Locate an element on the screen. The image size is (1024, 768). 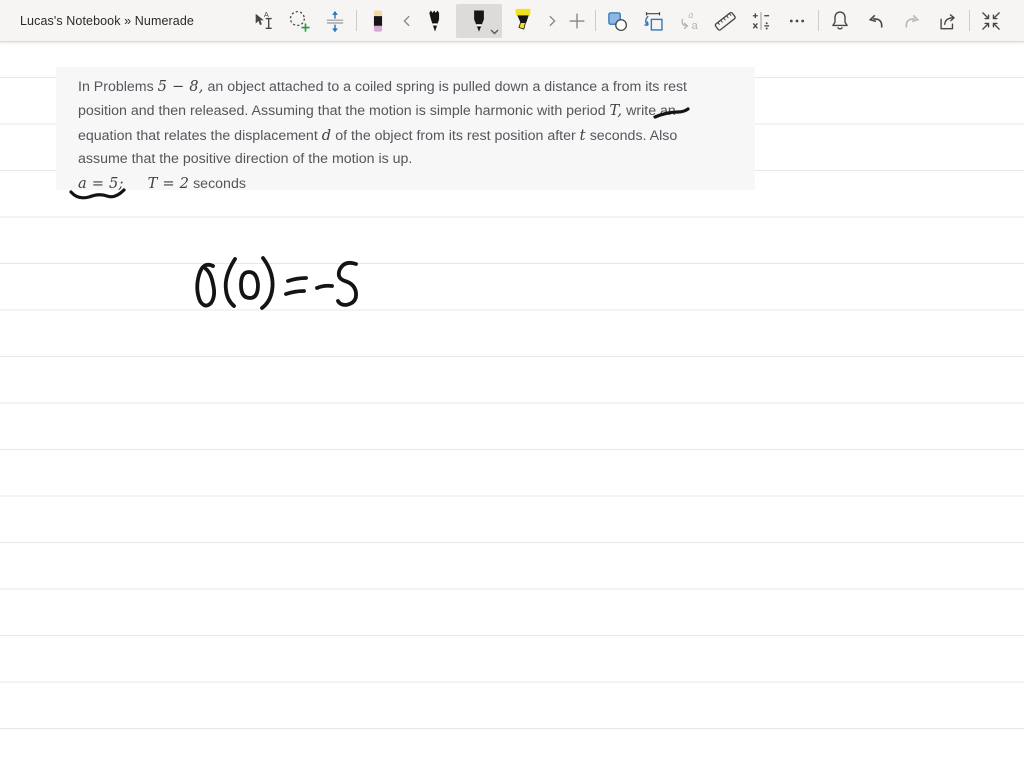
eraser-tool-button is located at coordinates (378, 21).